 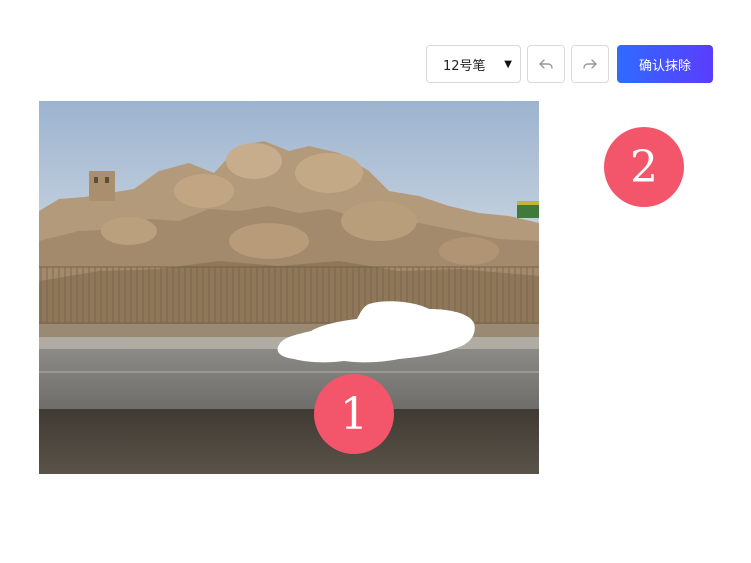 I want to click on pen-size-value: 12号笔, so click(x=464, y=66).